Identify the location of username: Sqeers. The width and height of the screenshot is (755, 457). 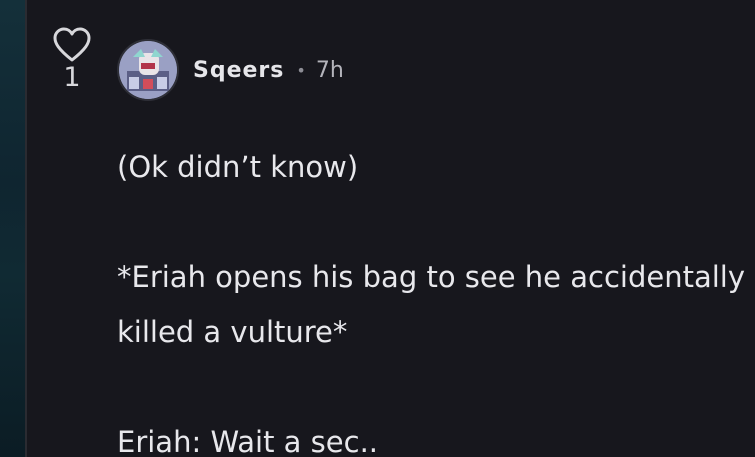
(238, 70).